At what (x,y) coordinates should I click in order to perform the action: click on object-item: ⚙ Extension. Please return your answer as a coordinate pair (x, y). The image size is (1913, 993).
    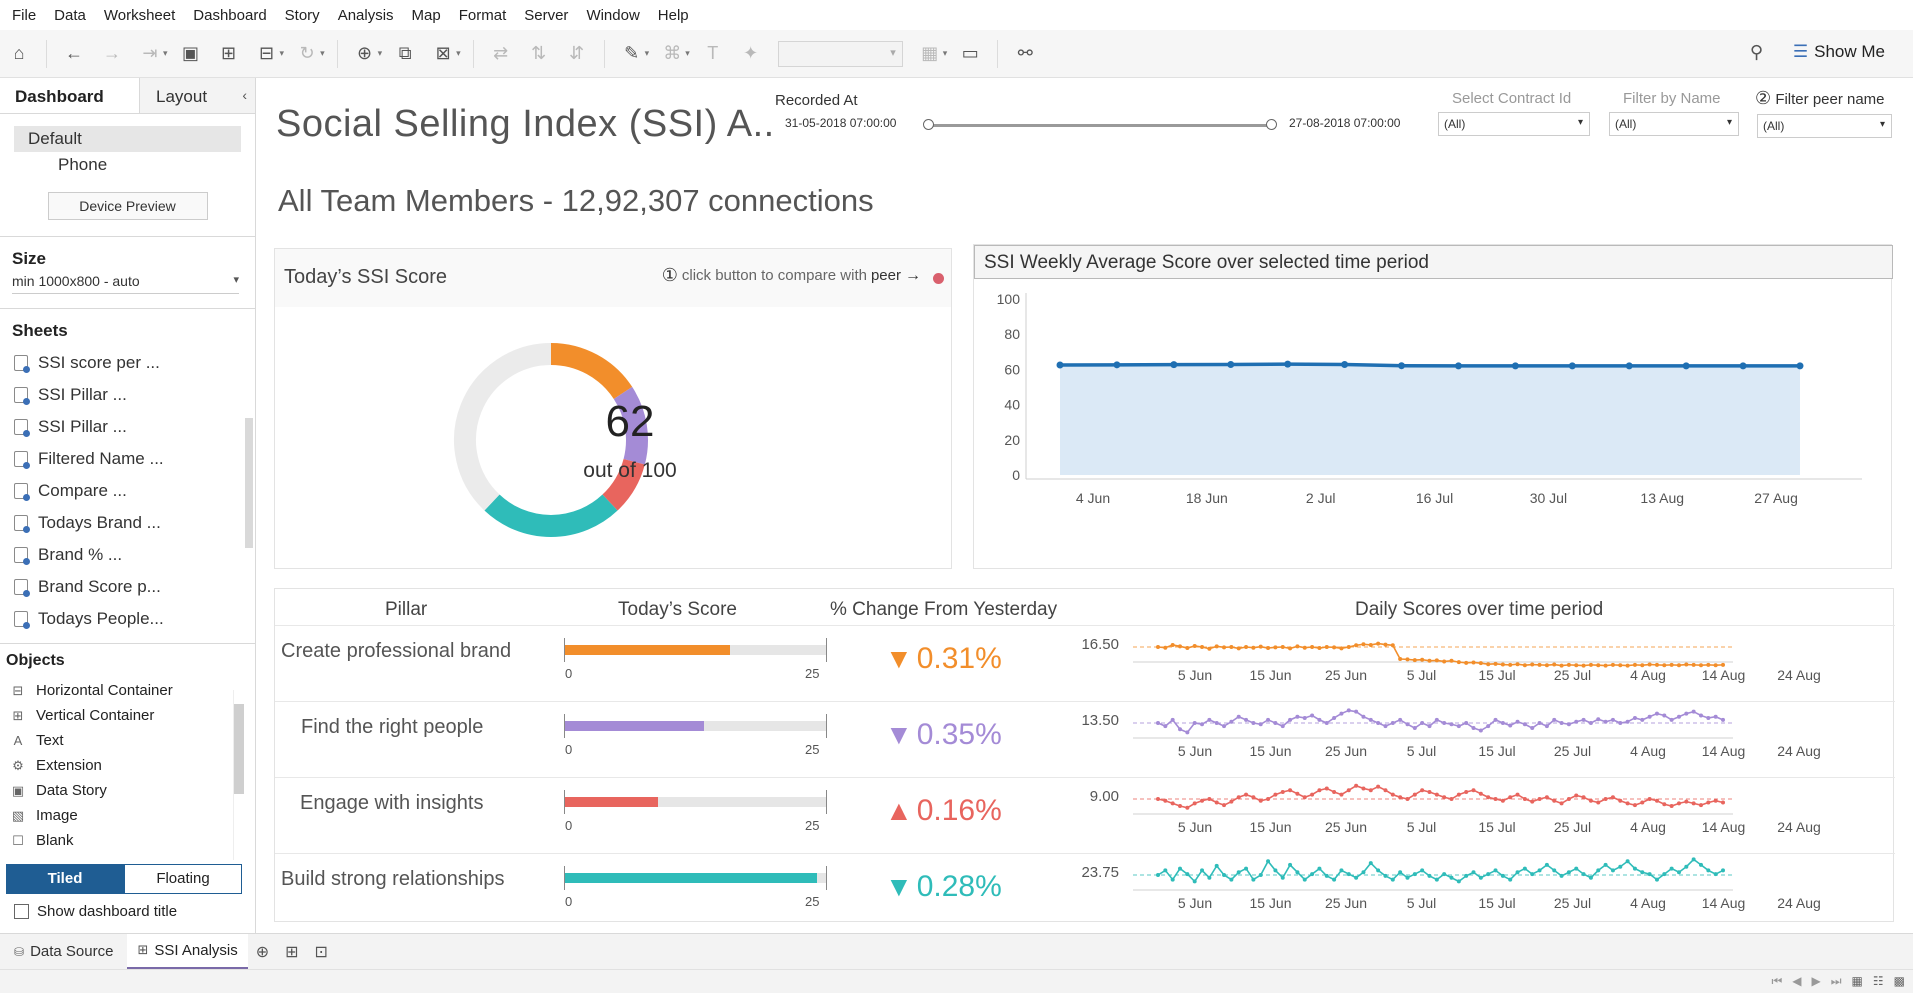
    Looking at the image, I should click on (127, 765).